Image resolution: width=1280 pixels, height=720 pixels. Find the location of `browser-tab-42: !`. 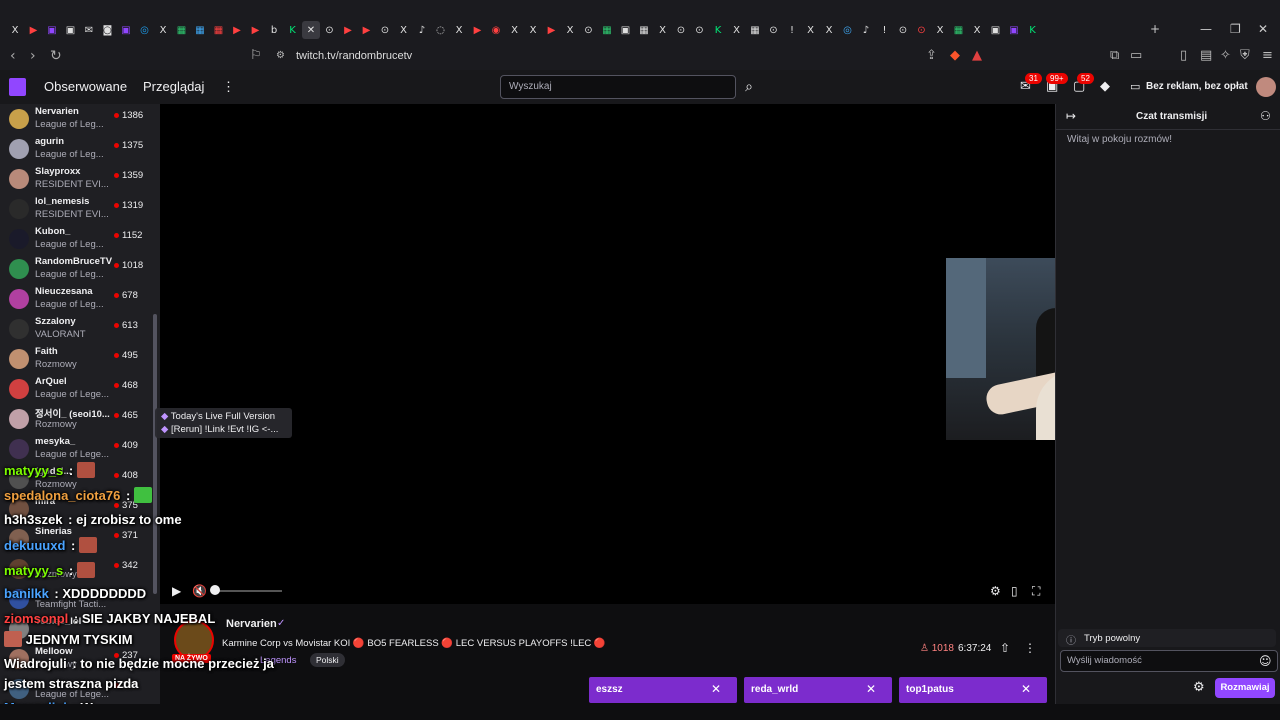

browser-tab-42: ! is located at coordinates (792, 30).